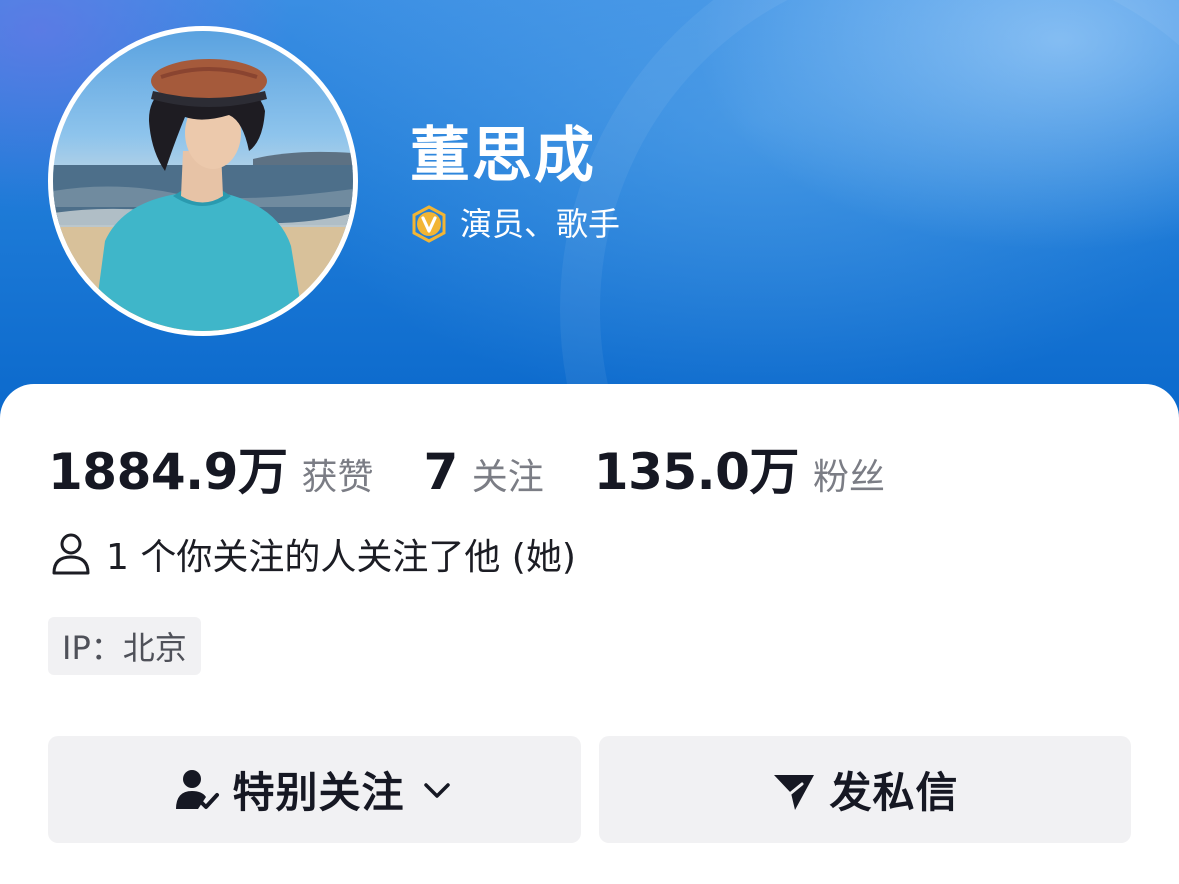 The image size is (1179, 884). Describe the element at coordinates (203, 195) in the screenshot. I see `avatar-photo` at that location.